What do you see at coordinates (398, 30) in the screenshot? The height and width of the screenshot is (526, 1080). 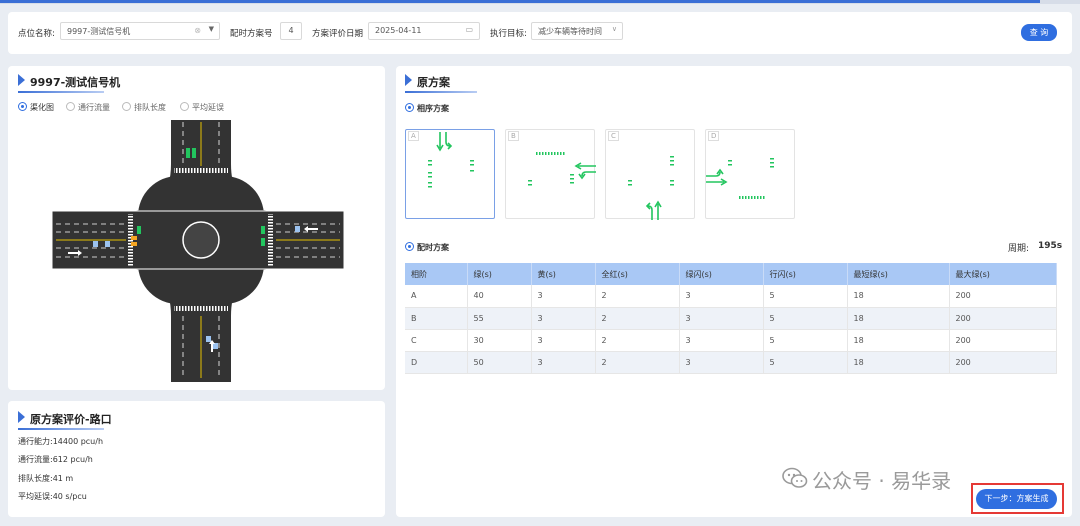 I see `eval-date-value: 2025-04-11` at bounding box center [398, 30].